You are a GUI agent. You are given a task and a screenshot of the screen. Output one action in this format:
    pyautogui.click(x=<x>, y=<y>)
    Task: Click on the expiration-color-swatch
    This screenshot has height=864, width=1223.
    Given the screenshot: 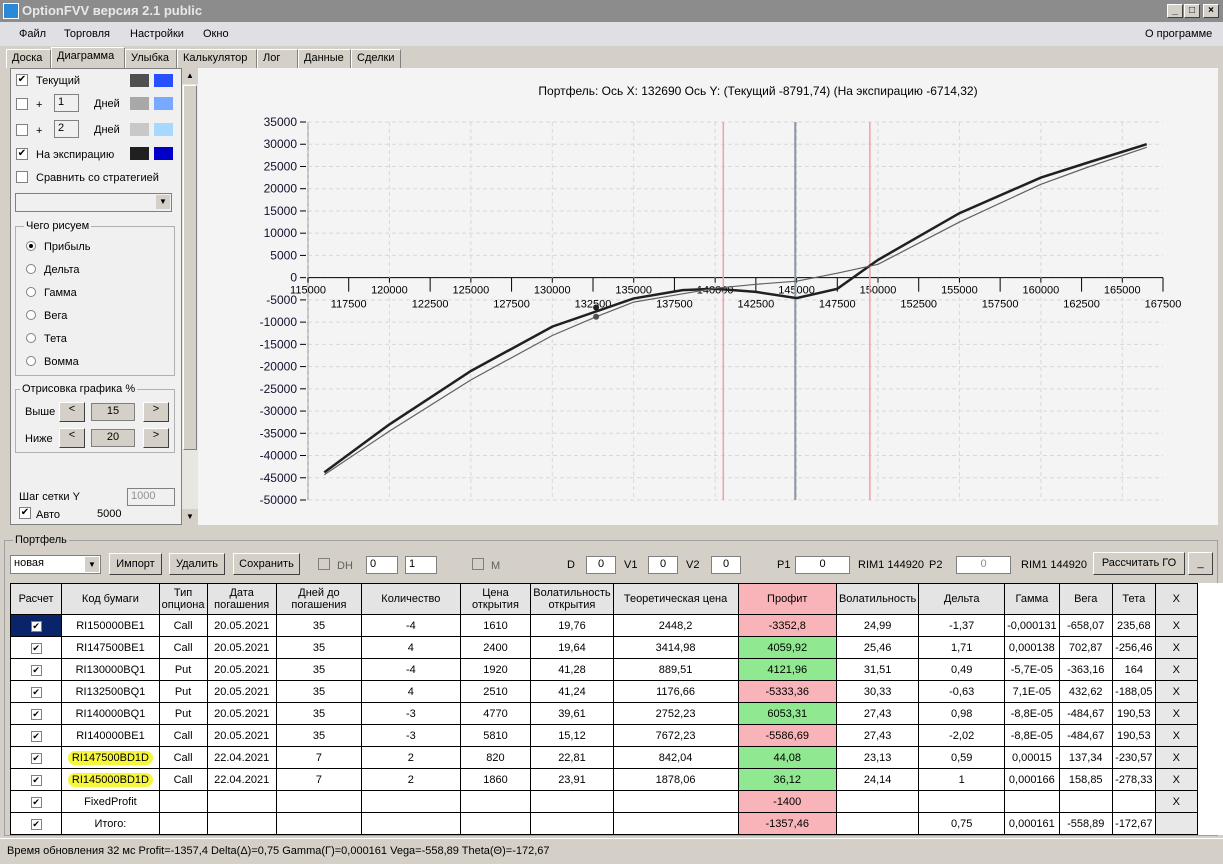 What is the action you would take?
    pyautogui.click(x=139, y=153)
    